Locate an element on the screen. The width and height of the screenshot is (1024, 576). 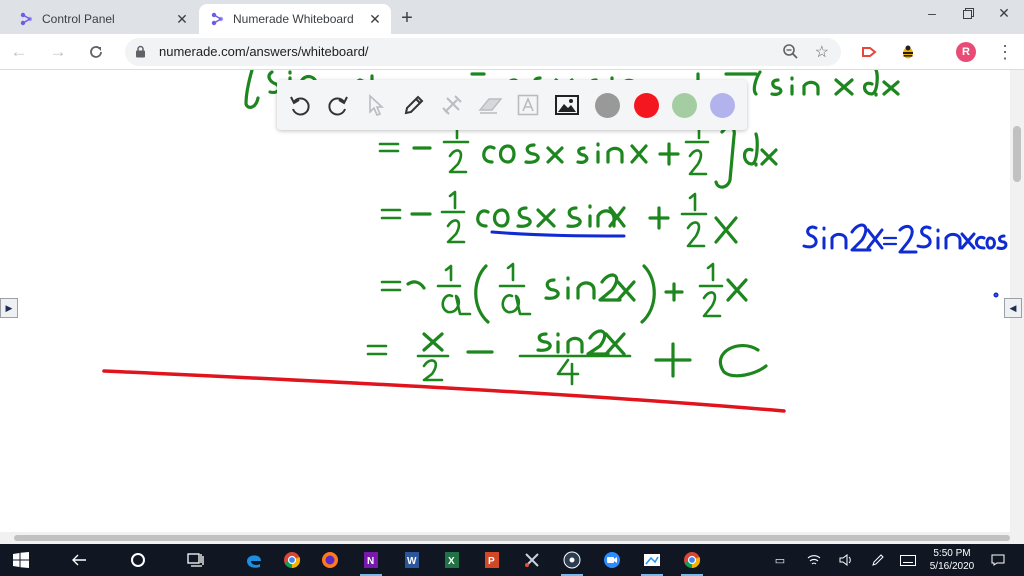
clock-time: 5:50 PM is located at coordinates (952, 553).